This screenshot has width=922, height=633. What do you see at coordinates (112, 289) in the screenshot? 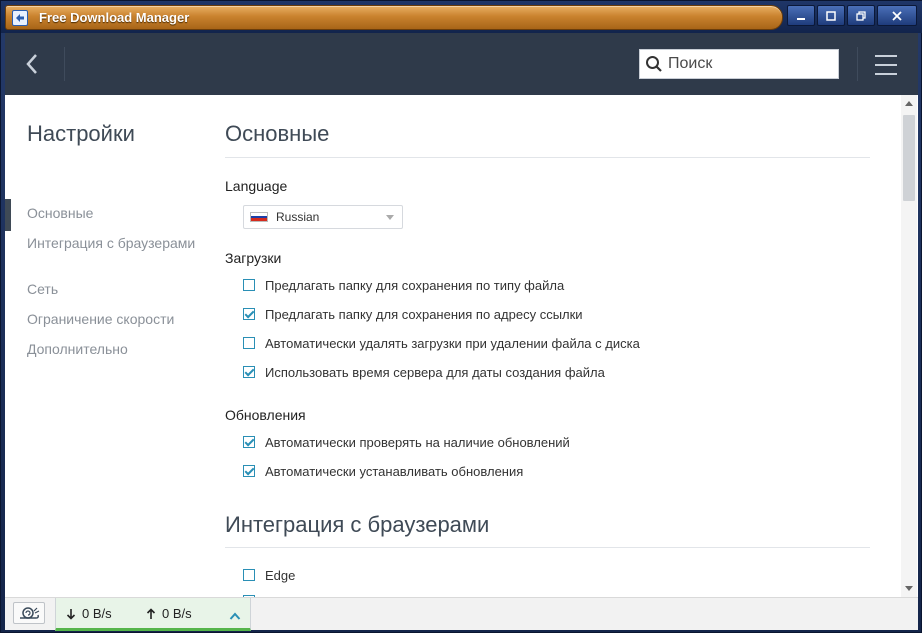
I see `sidebar-item-network: Сеть` at bounding box center [112, 289].